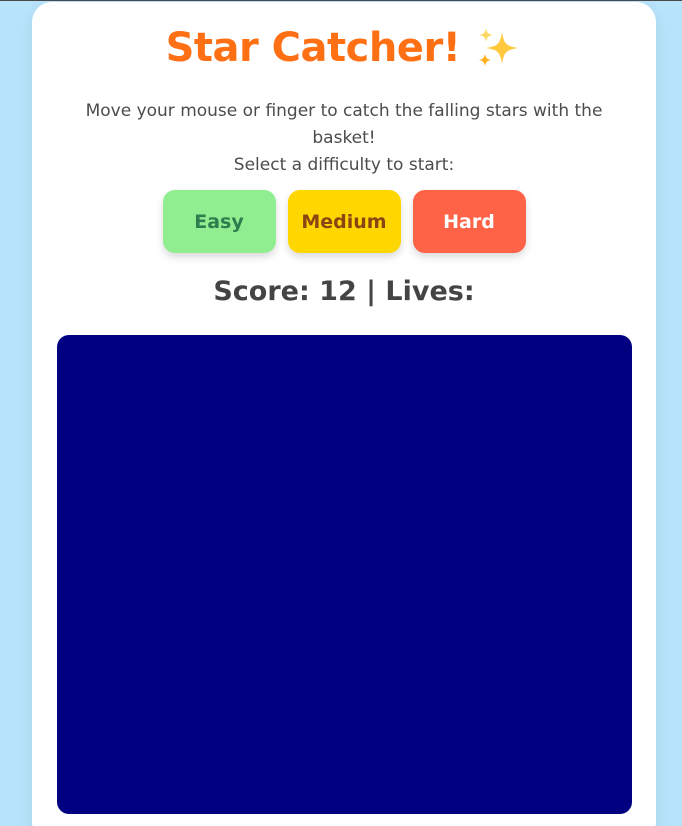  I want to click on lives-label: Lives:, so click(430, 291).